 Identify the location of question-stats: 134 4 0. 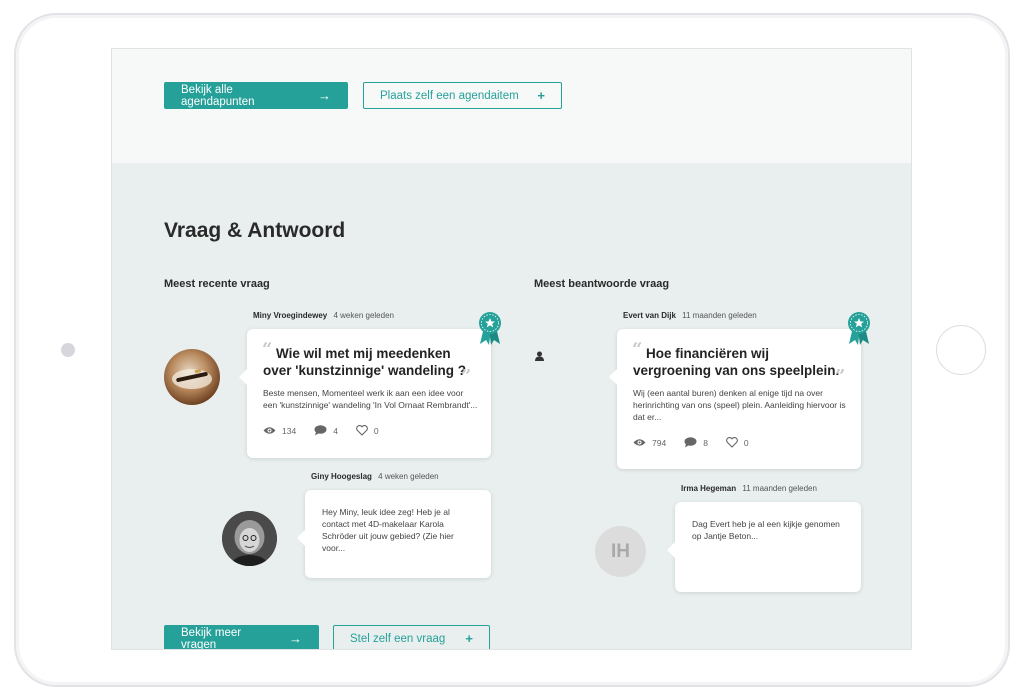
(330, 430).